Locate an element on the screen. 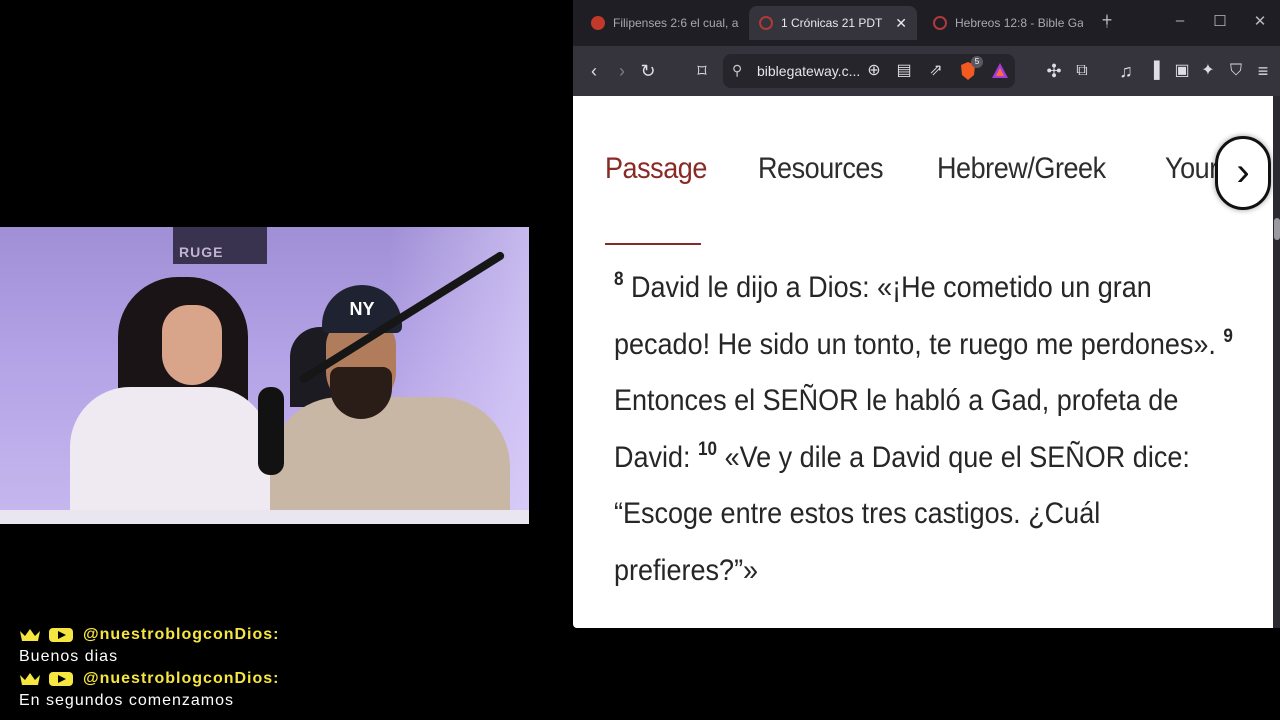 This screenshot has height=720, width=1280. tab-filipenses: Filipenses 2:6 el cual, aunq is located at coordinates (665, 23).